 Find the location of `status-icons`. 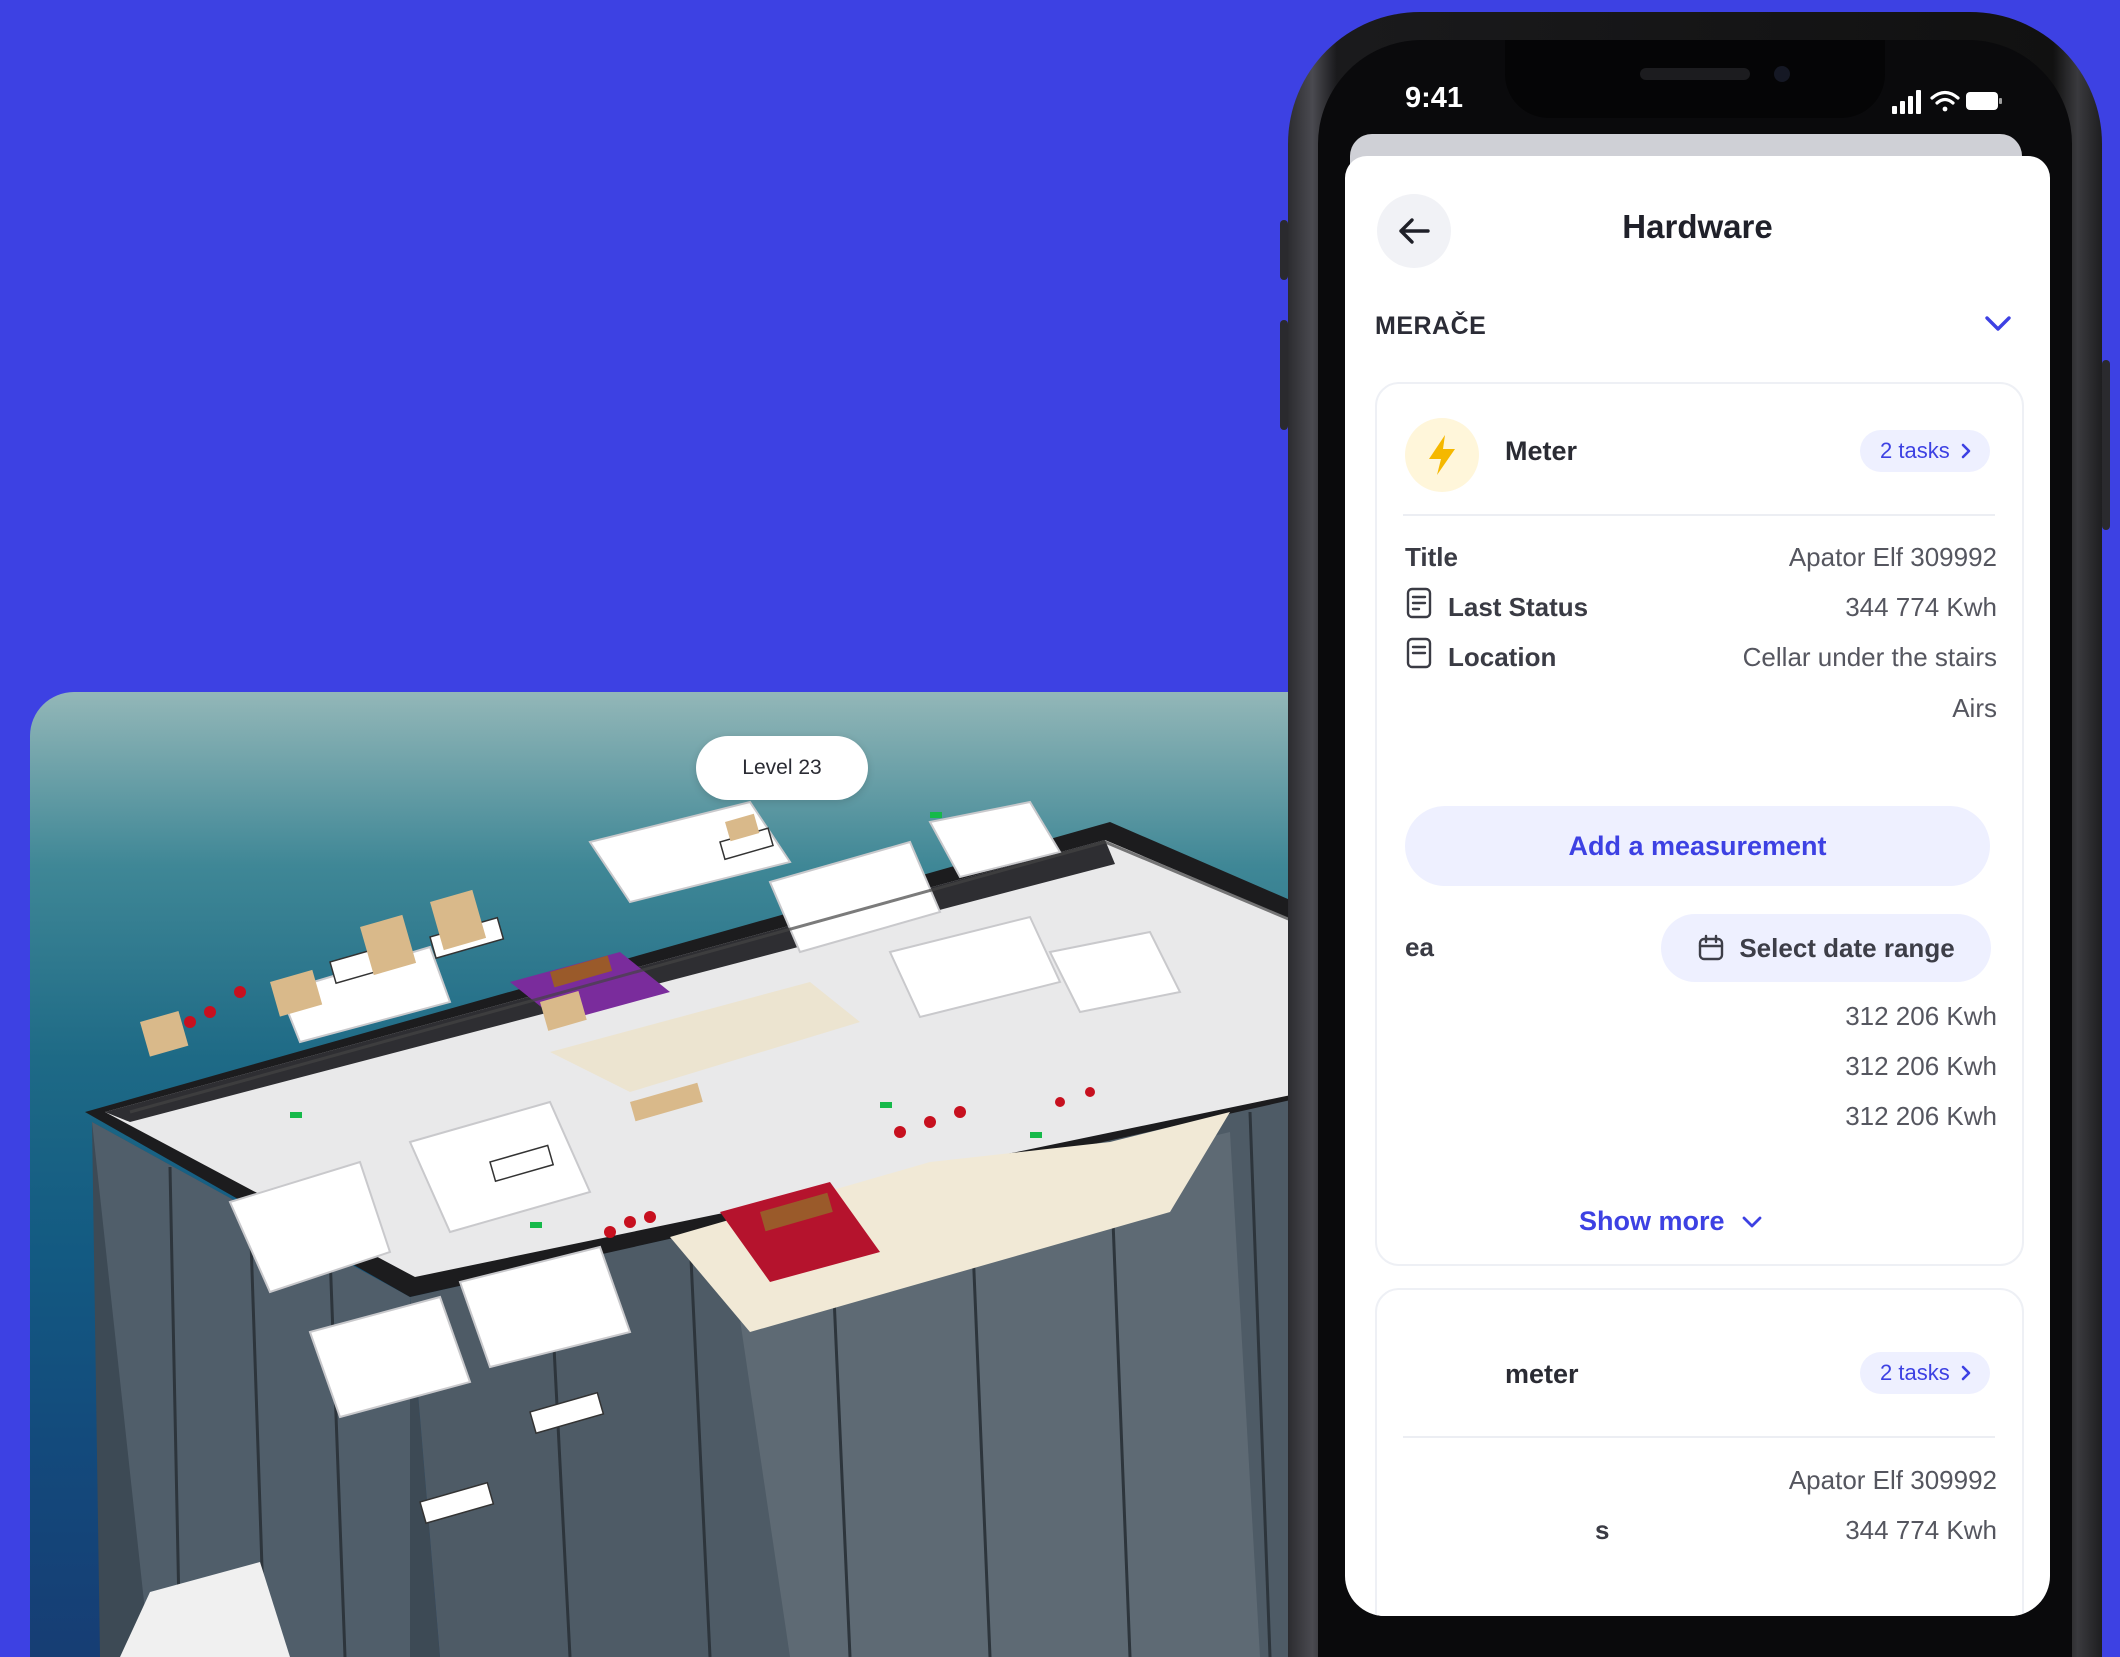

status-icons is located at coordinates (1947, 102).